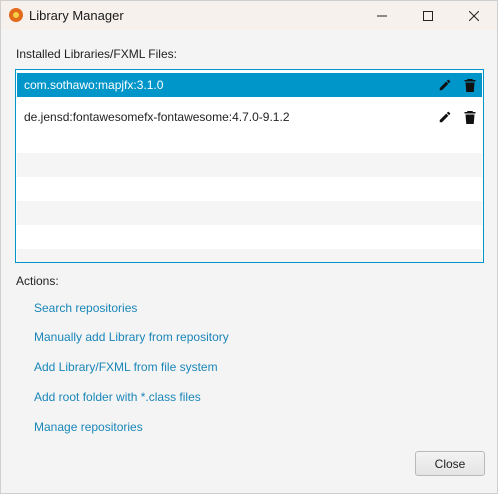 Image resolution: width=498 pixels, height=494 pixels. What do you see at coordinates (96, 54) in the screenshot?
I see `installed-libraries-label: Installed Libraries/FXML Files:` at bounding box center [96, 54].